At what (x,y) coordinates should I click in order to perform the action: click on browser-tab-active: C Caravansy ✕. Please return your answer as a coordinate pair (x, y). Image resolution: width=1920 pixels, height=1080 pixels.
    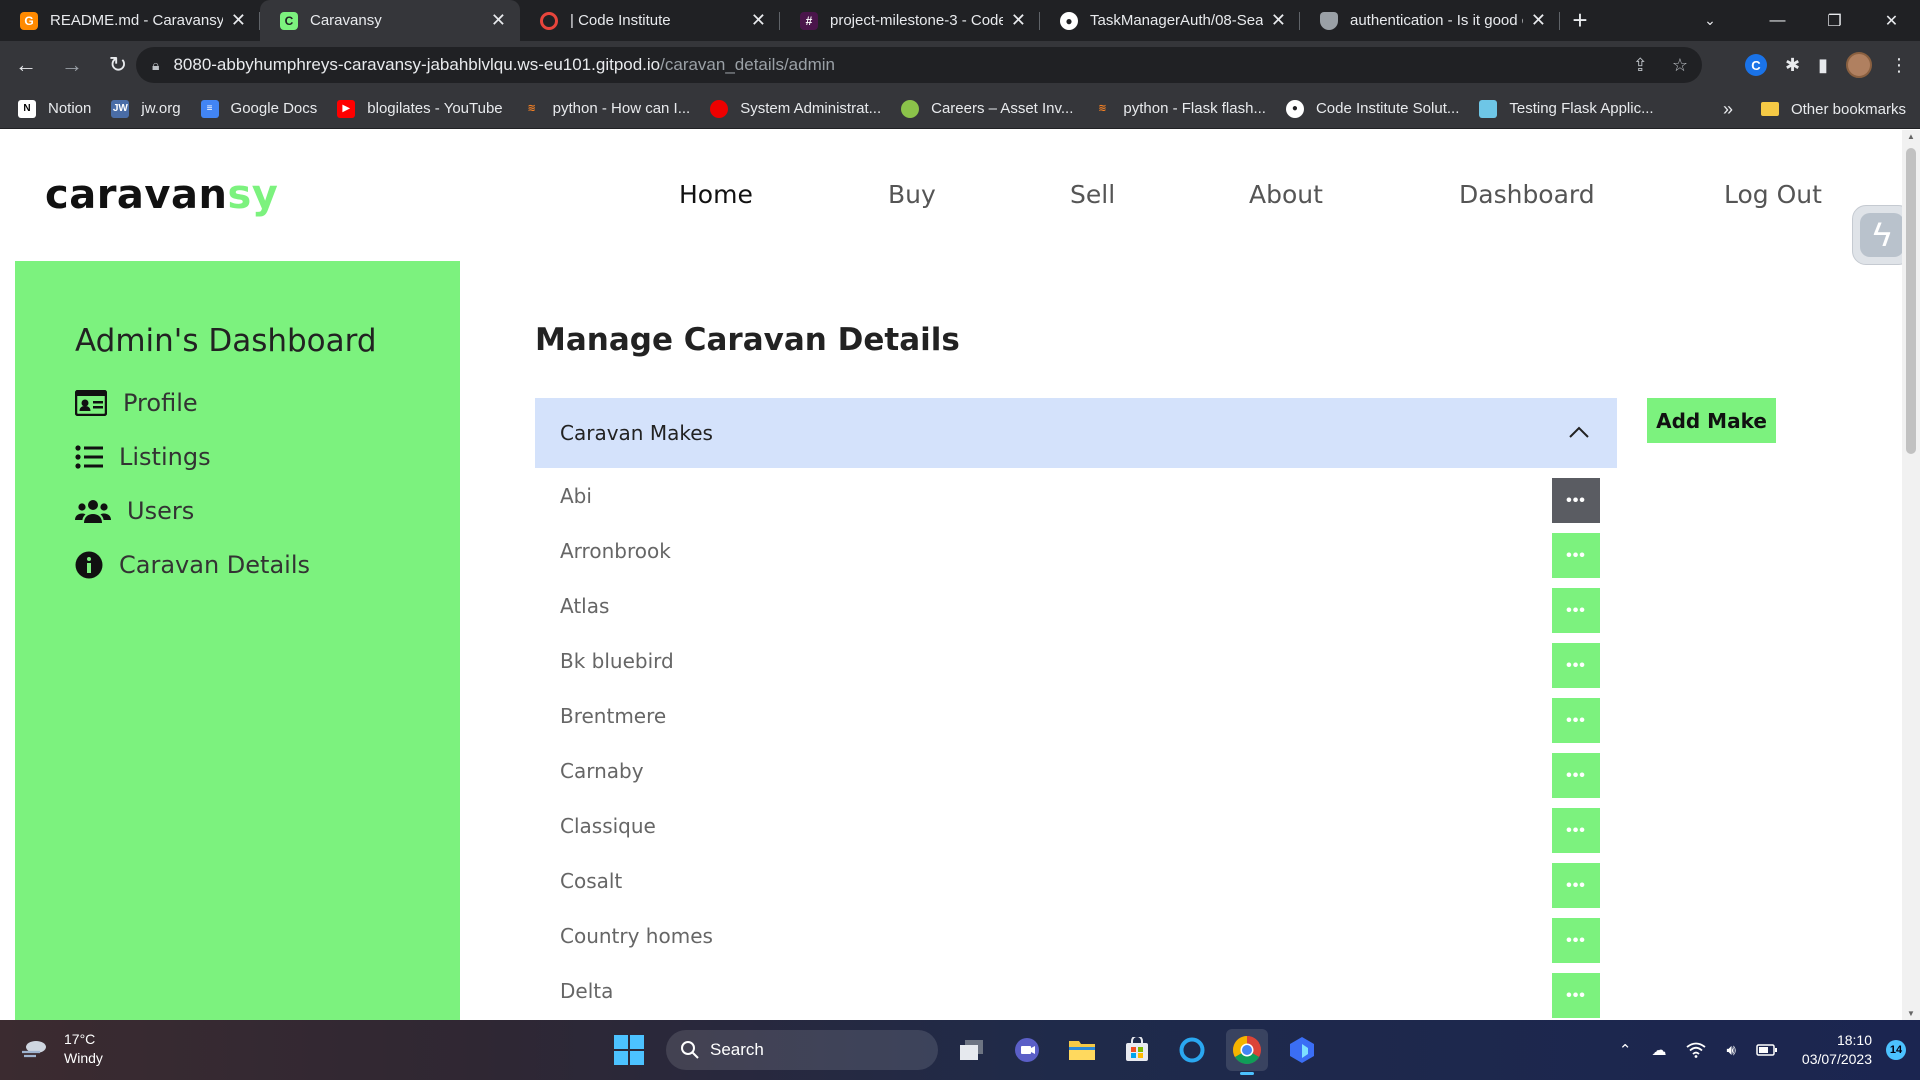
    Looking at the image, I should click on (390, 20).